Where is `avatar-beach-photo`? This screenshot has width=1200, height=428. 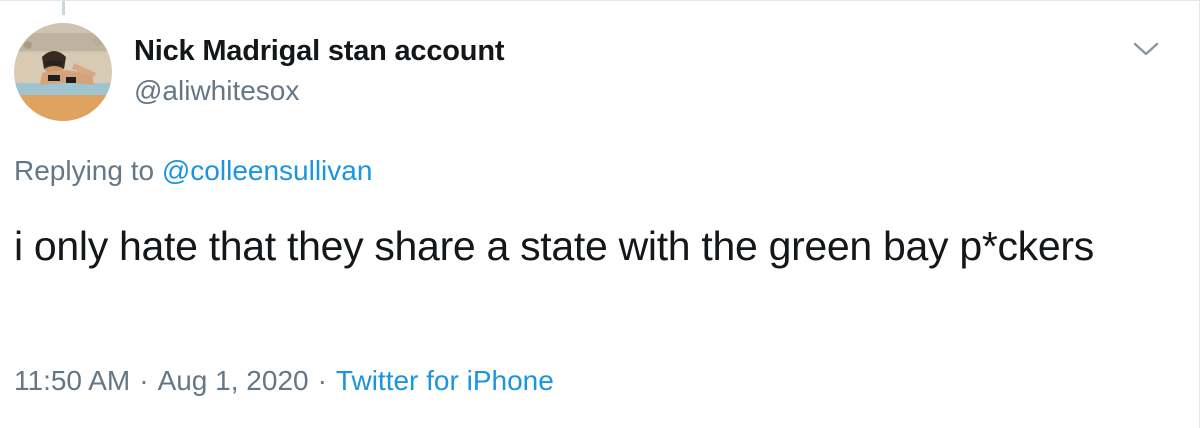
avatar-beach-photo is located at coordinates (63, 72).